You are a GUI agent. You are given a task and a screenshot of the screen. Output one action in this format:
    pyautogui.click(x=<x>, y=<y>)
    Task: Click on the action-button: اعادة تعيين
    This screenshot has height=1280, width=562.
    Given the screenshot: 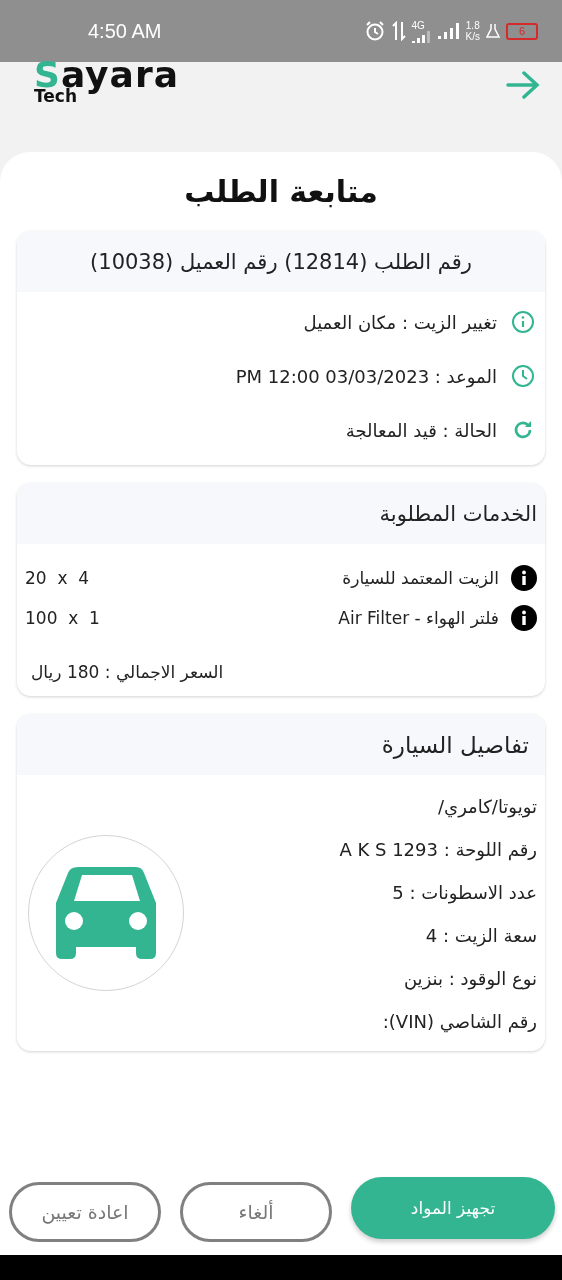 What is the action you would take?
    pyautogui.click(x=85, y=1212)
    